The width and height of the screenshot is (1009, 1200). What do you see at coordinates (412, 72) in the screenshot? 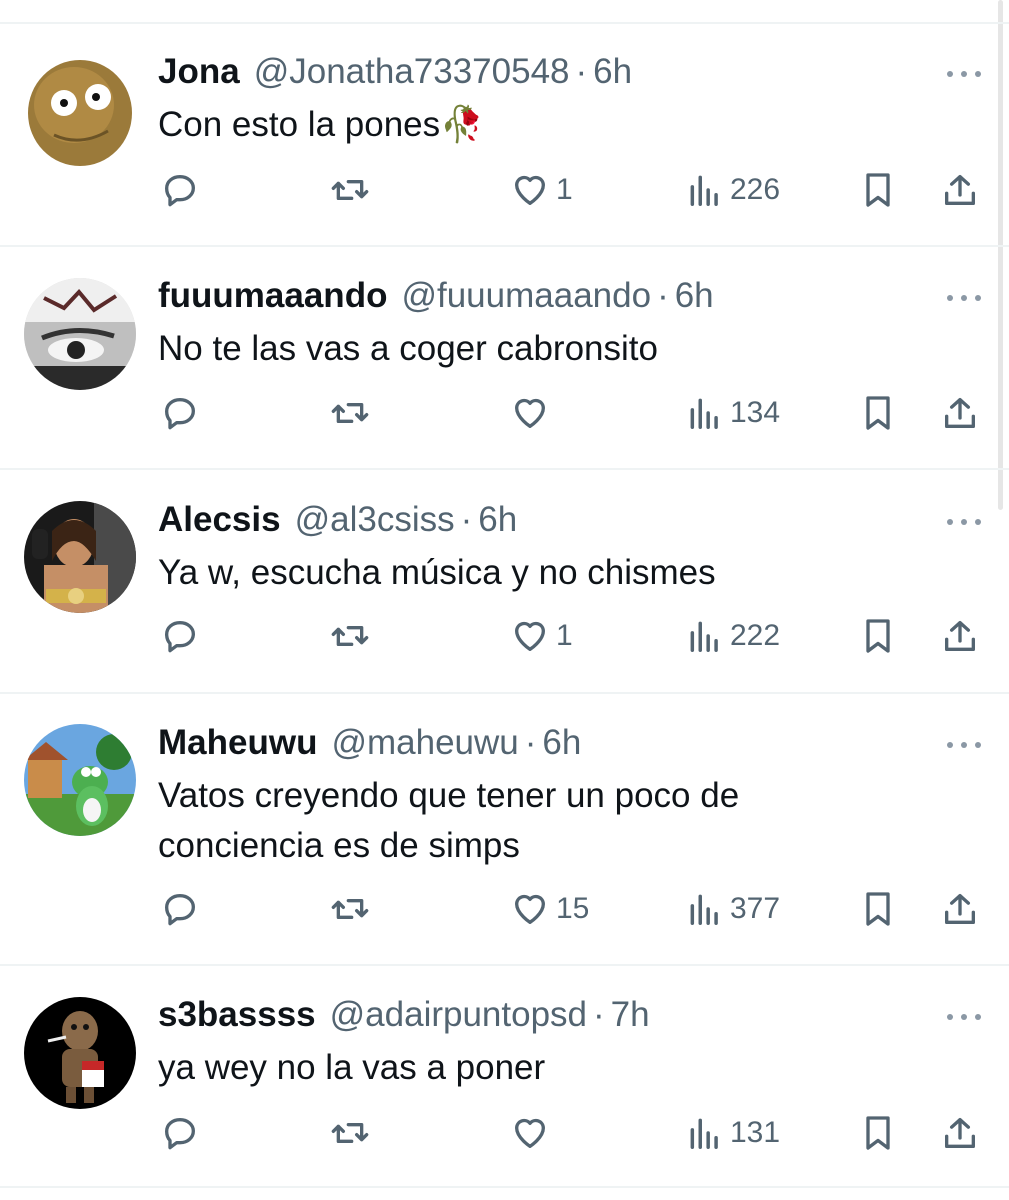
I see `author-handle: @Jonatha73370548` at bounding box center [412, 72].